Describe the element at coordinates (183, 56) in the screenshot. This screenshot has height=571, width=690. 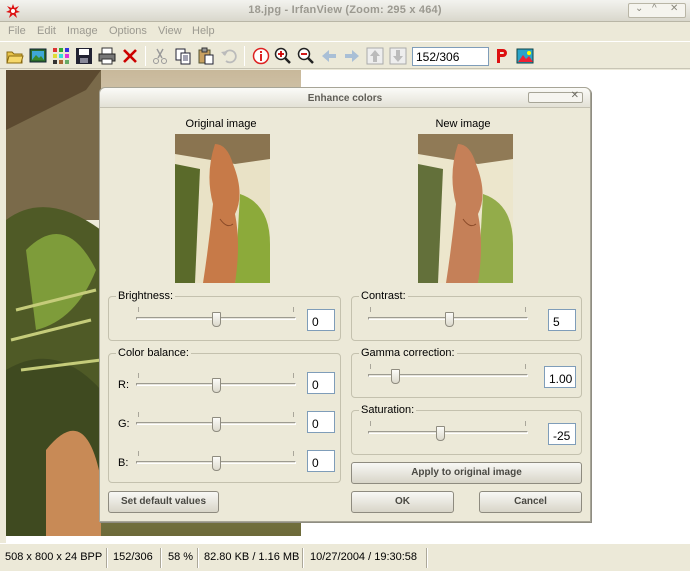
I see `copy-icon` at that location.